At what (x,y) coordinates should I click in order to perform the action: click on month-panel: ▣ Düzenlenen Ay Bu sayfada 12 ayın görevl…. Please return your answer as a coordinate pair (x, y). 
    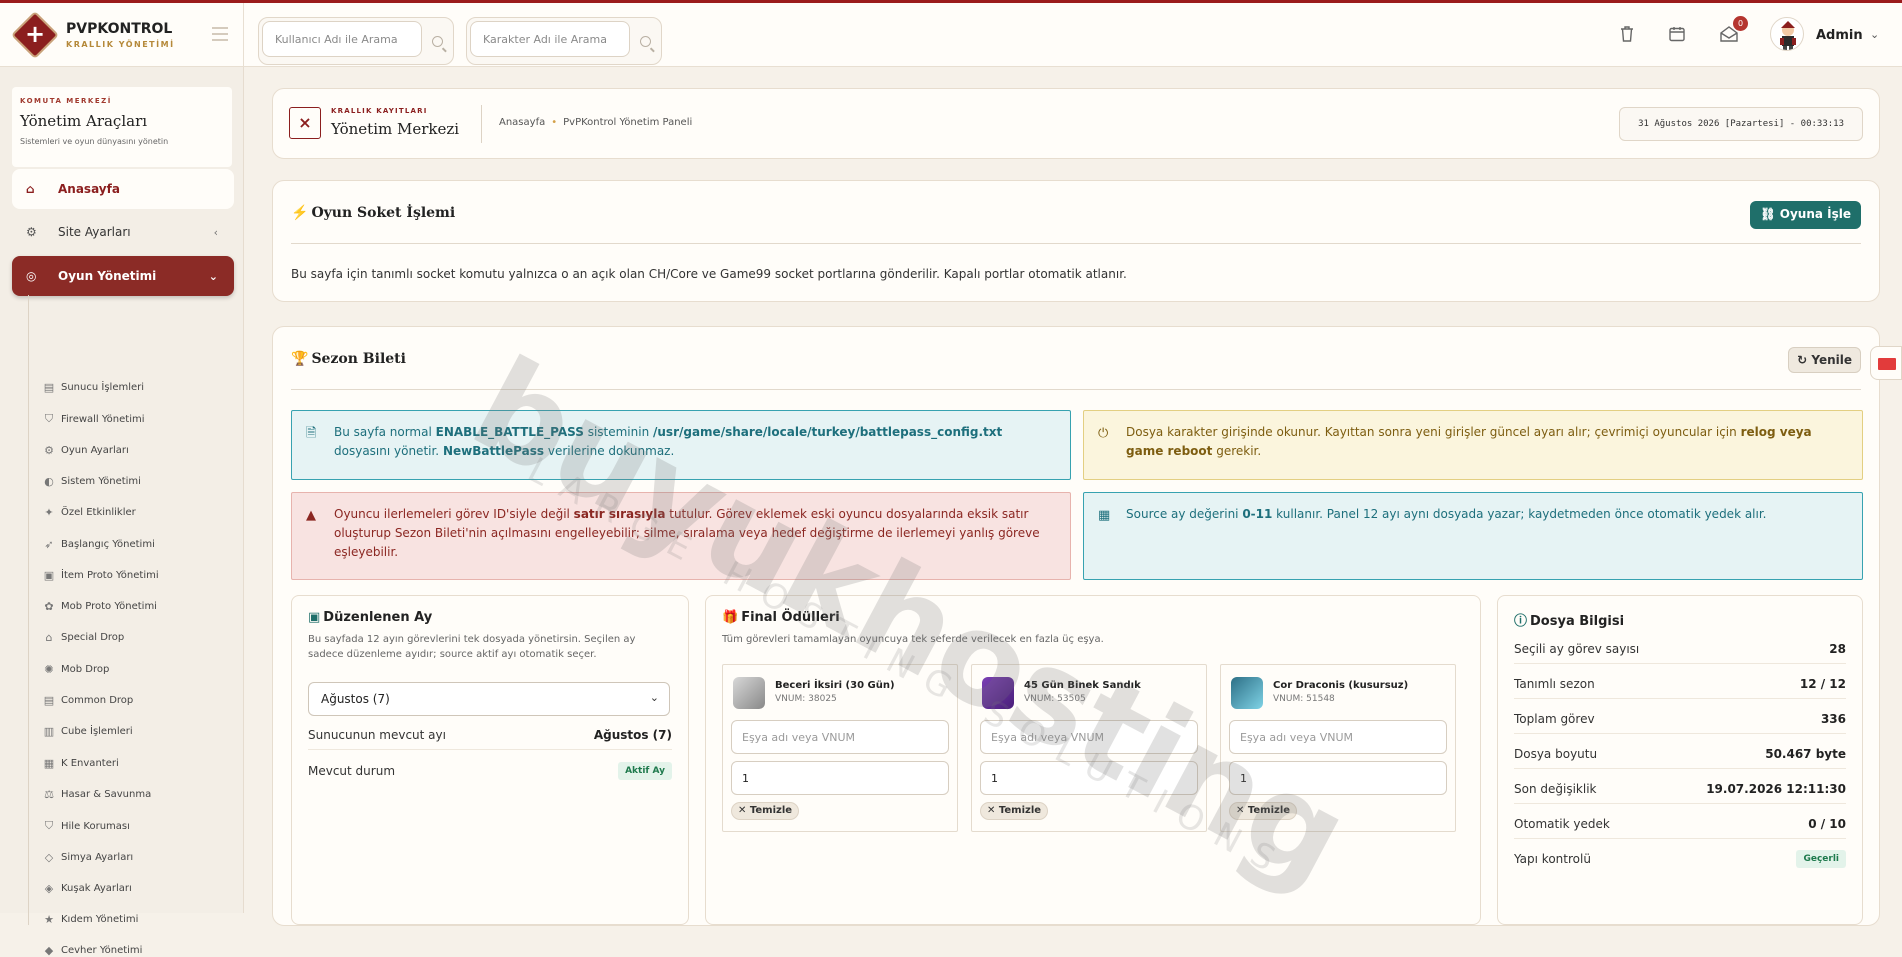
    Looking at the image, I should click on (490, 760).